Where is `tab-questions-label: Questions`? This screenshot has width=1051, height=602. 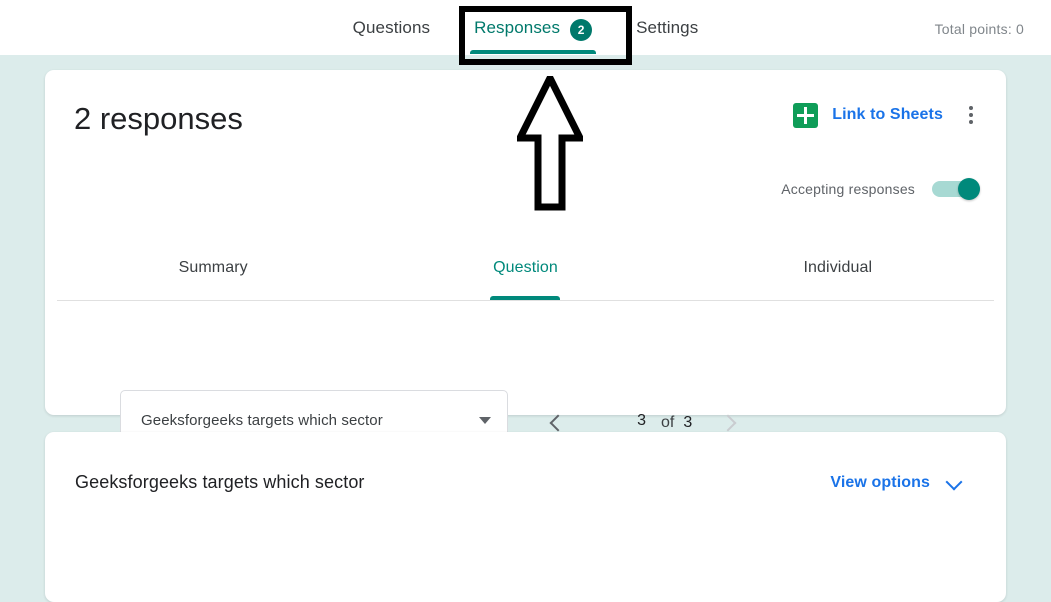 tab-questions-label: Questions is located at coordinates (391, 27).